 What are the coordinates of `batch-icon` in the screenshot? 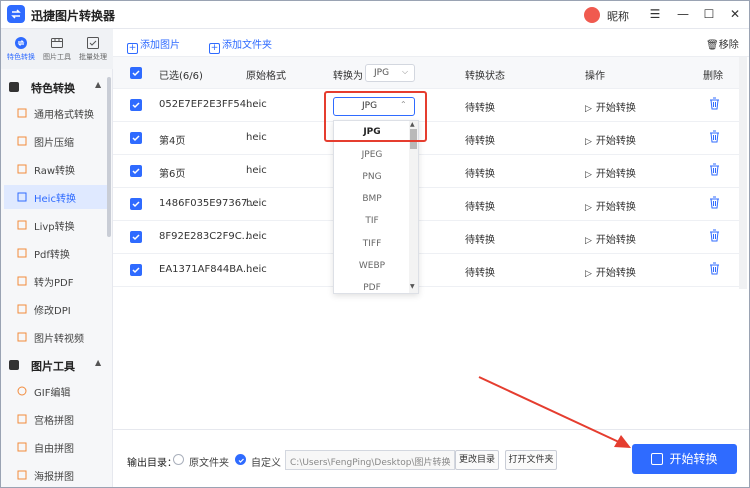 It's located at (93, 43).